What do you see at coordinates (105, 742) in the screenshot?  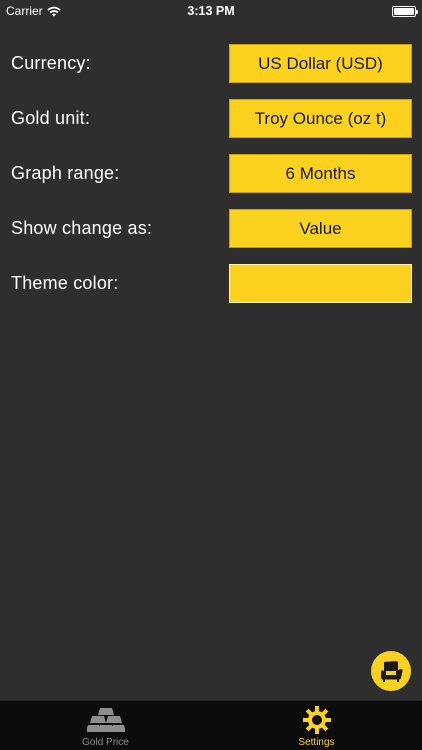 I see `tab-gold-price-label: Gold Price` at bounding box center [105, 742].